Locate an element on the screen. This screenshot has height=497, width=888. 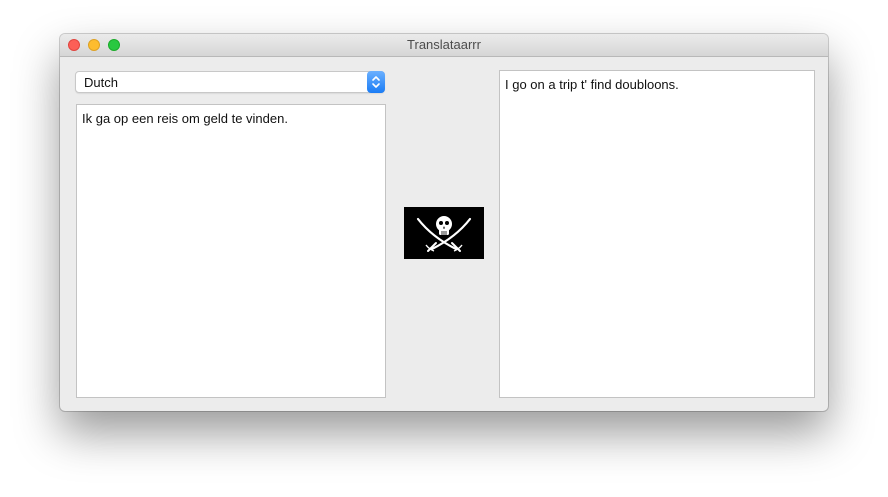
window-title: Translataarrr is located at coordinates (444, 44).